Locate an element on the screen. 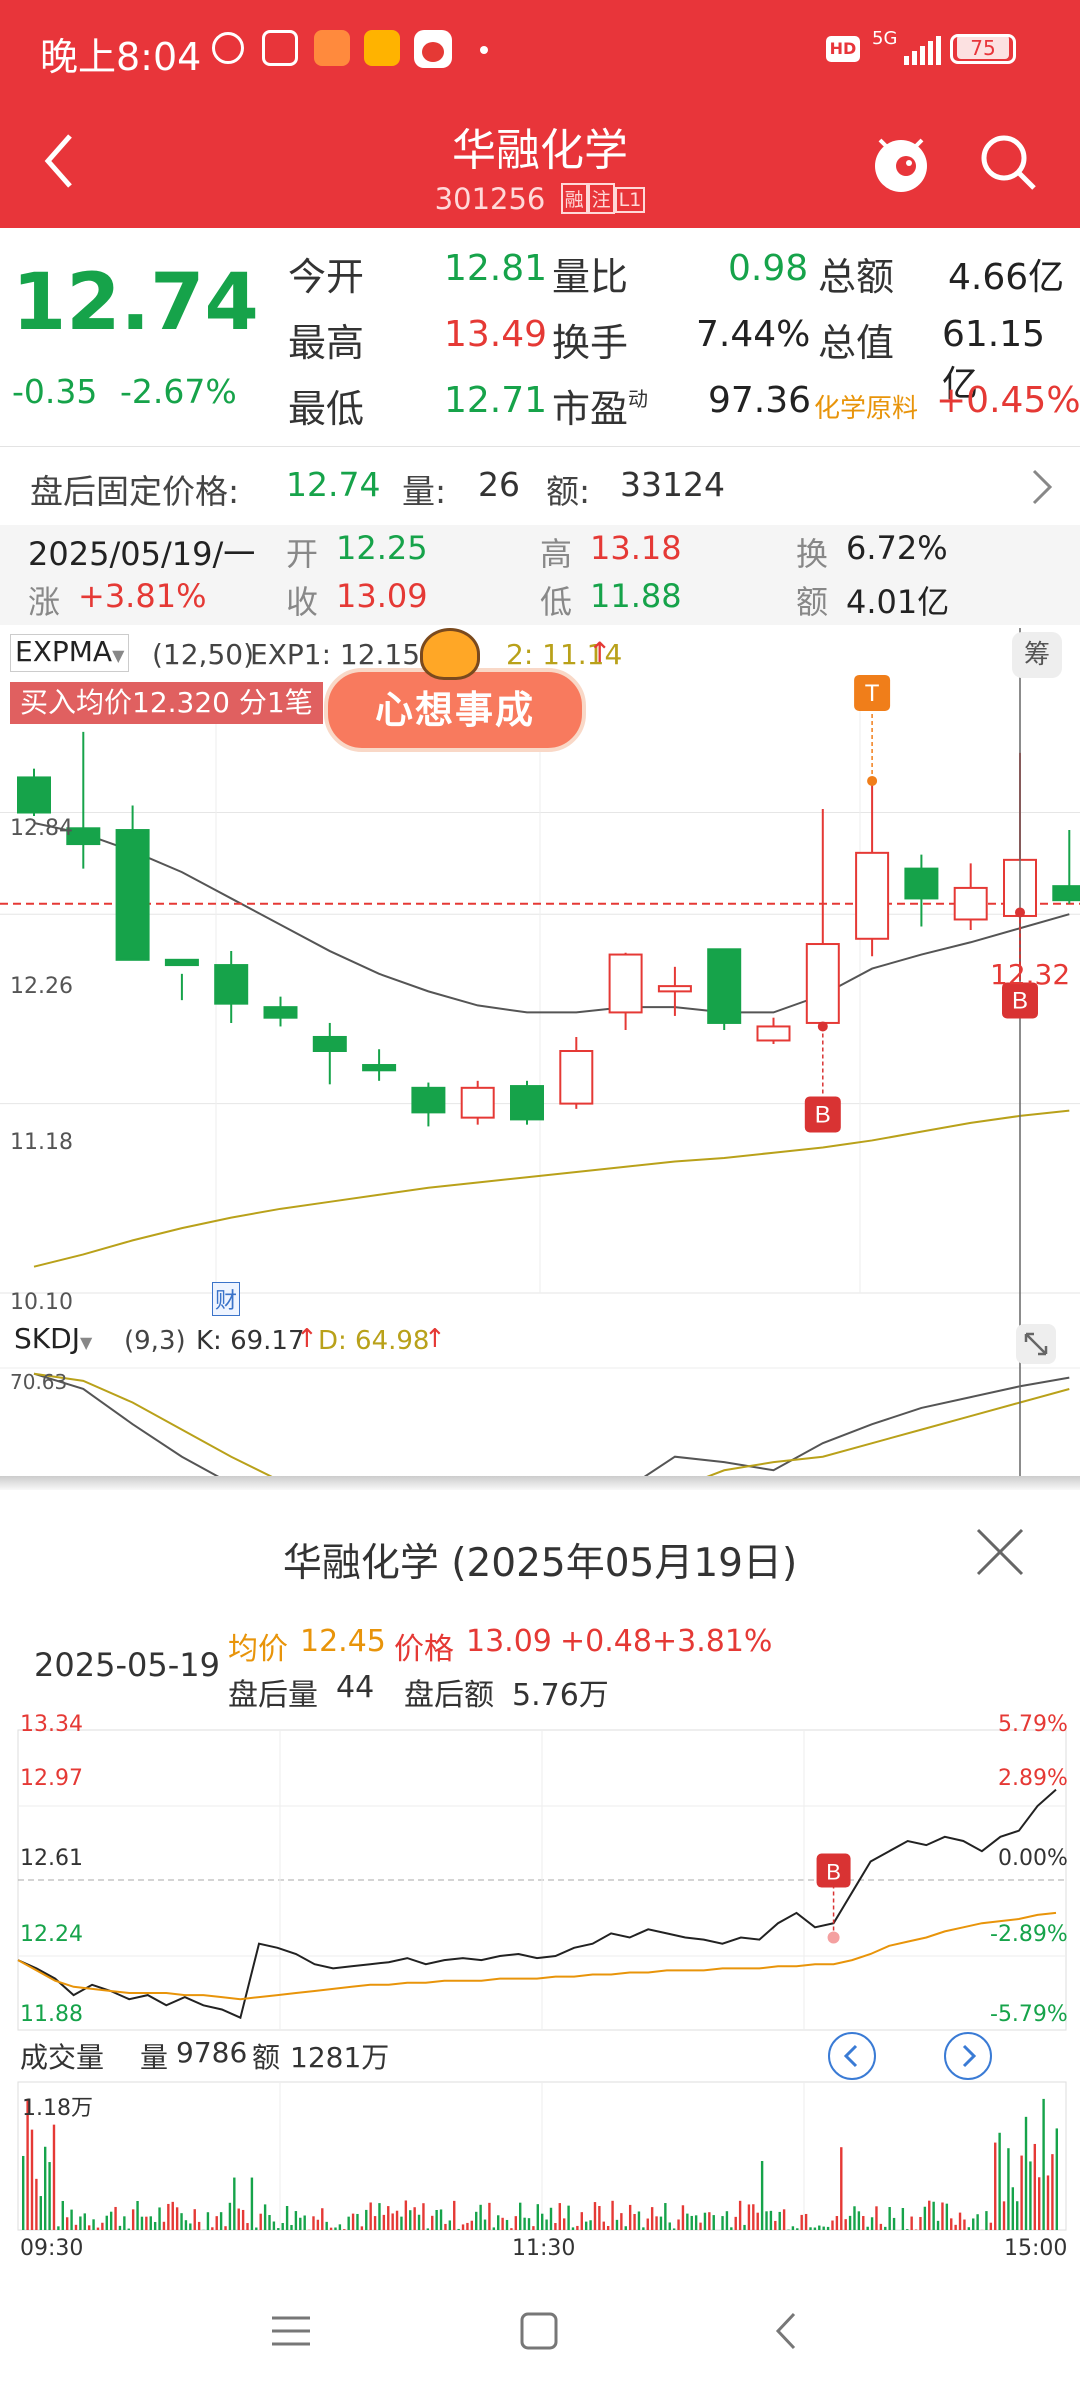 The image size is (1080, 2400). skdj-name: SKDJ is located at coordinates (47, 1338).